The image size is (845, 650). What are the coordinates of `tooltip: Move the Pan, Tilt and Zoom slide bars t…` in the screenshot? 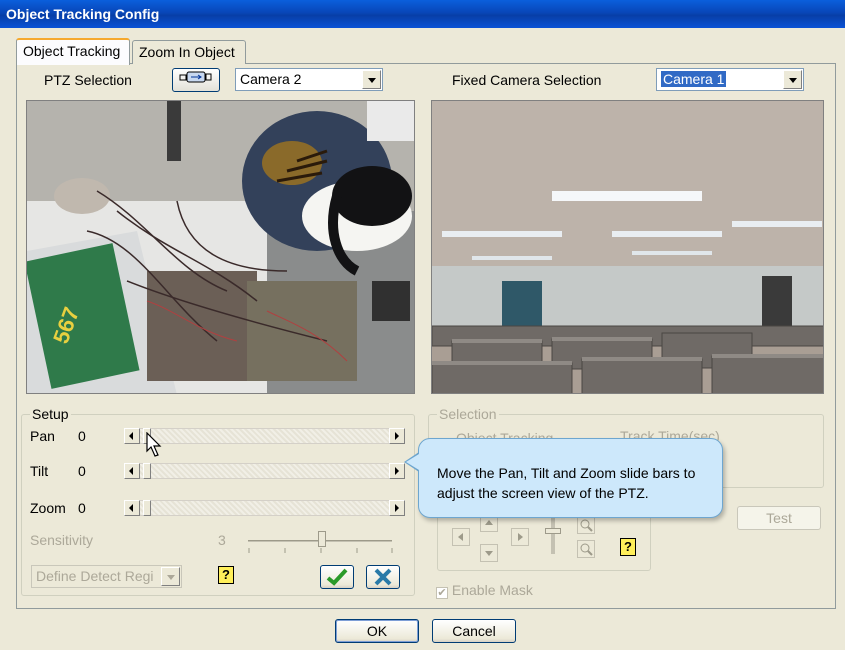 It's located at (570, 478).